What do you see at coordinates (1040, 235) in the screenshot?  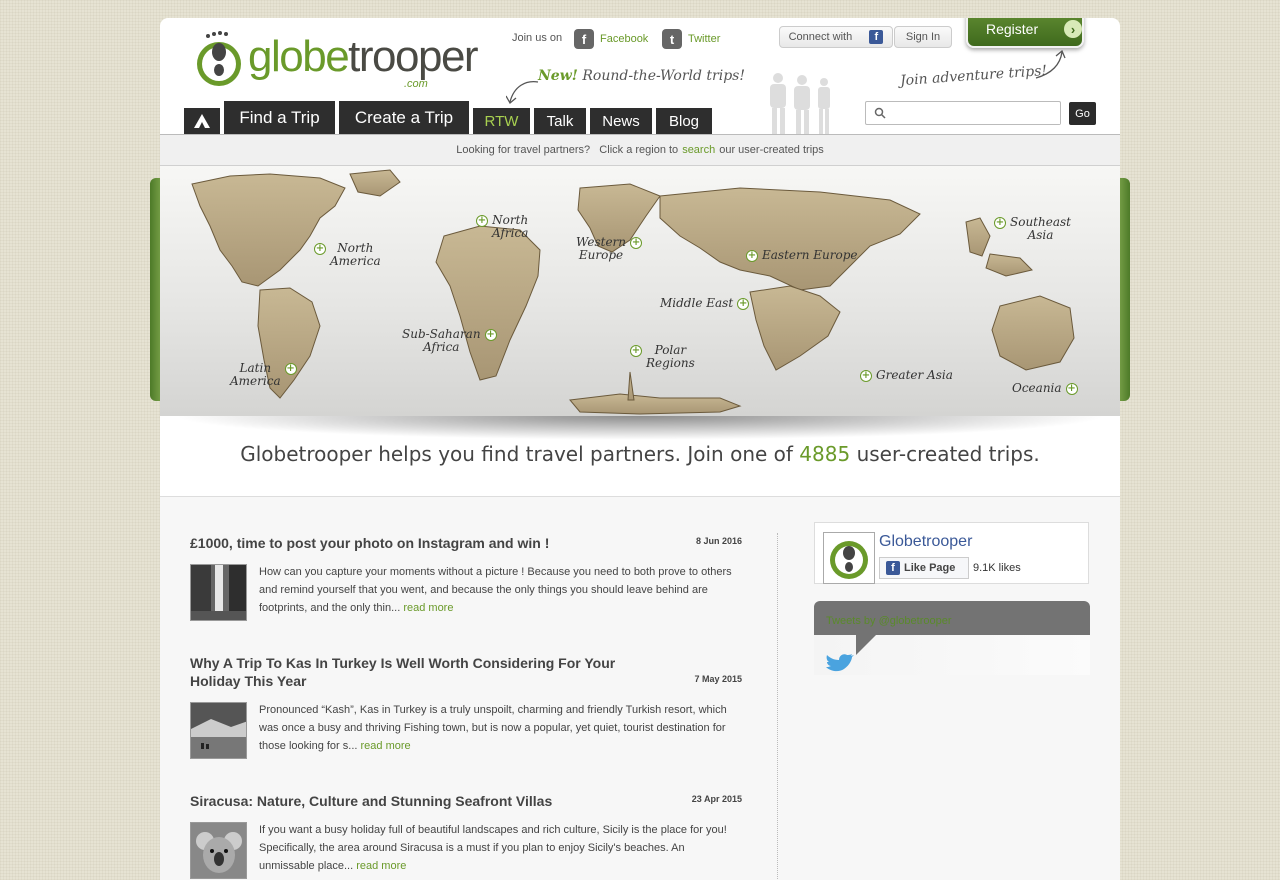 I see `region-line2: Asia` at bounding box center [1040, 235].